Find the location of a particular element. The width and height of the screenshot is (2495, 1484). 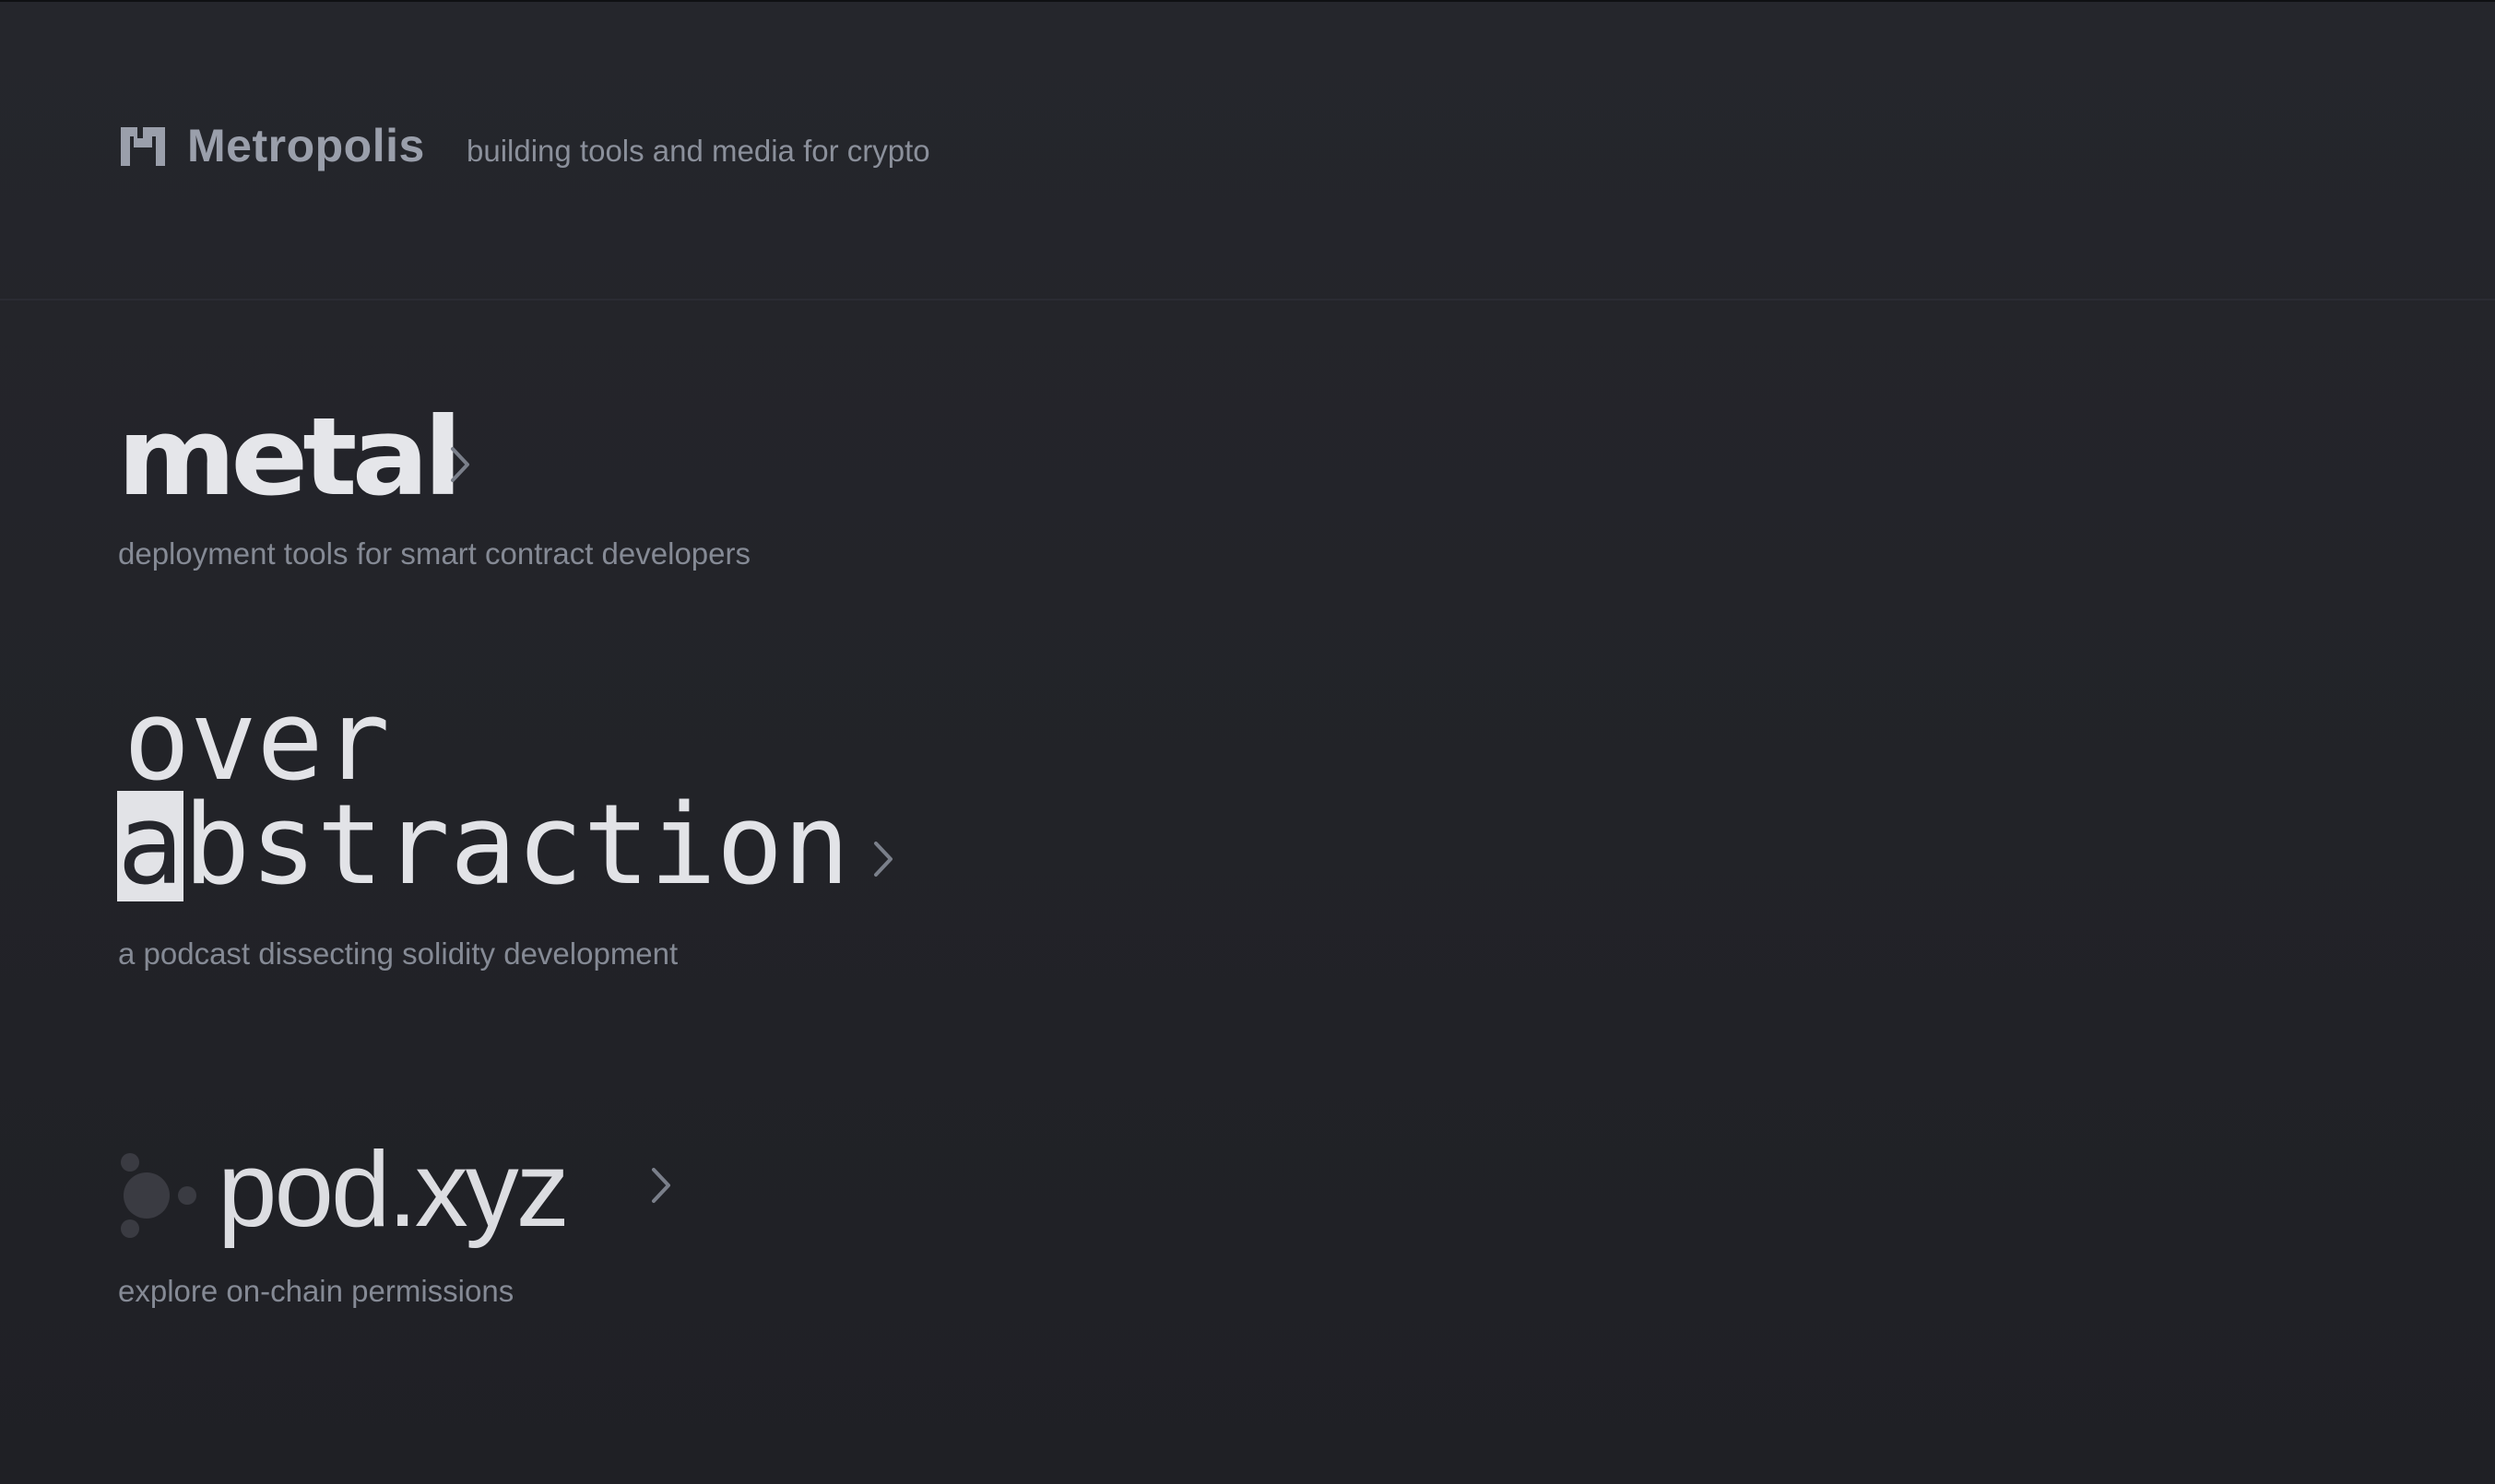

pod-xyz-description: explore on-chain permissions is located at coordinates (316, 1291).